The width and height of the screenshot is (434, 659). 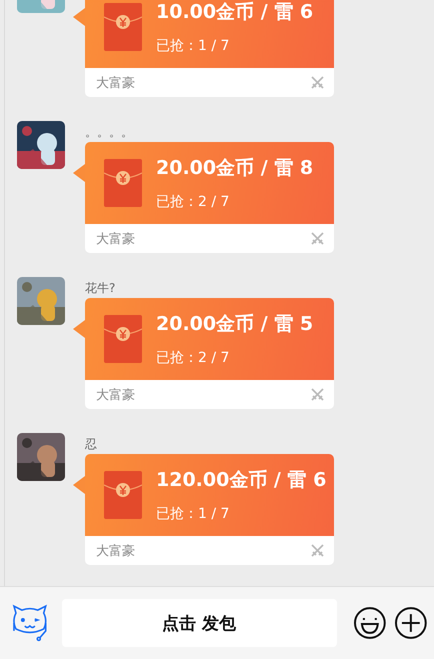 I want to click on sender-name: 忍, so click(x=91, y=444).